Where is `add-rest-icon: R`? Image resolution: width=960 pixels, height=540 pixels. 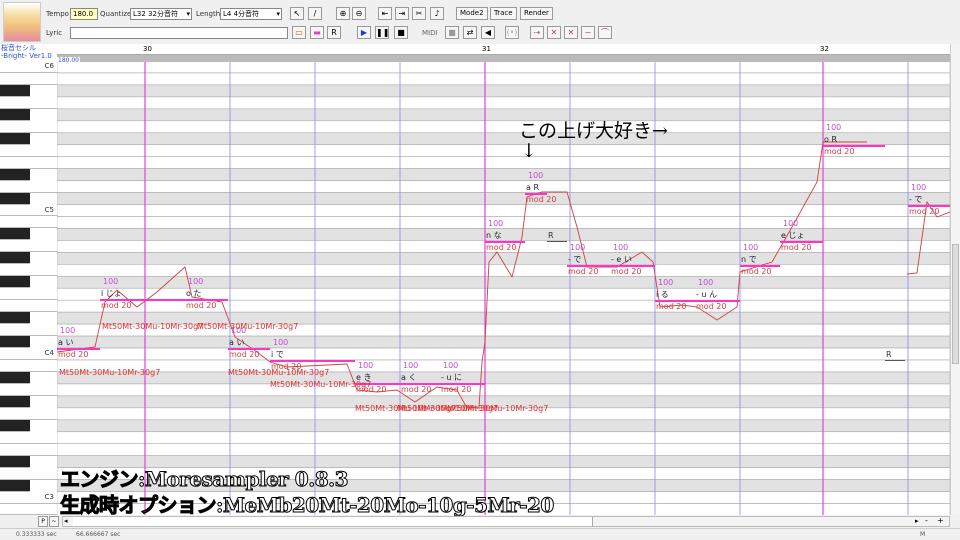 add-rest-icon: R is located at coordinates (334, 32).